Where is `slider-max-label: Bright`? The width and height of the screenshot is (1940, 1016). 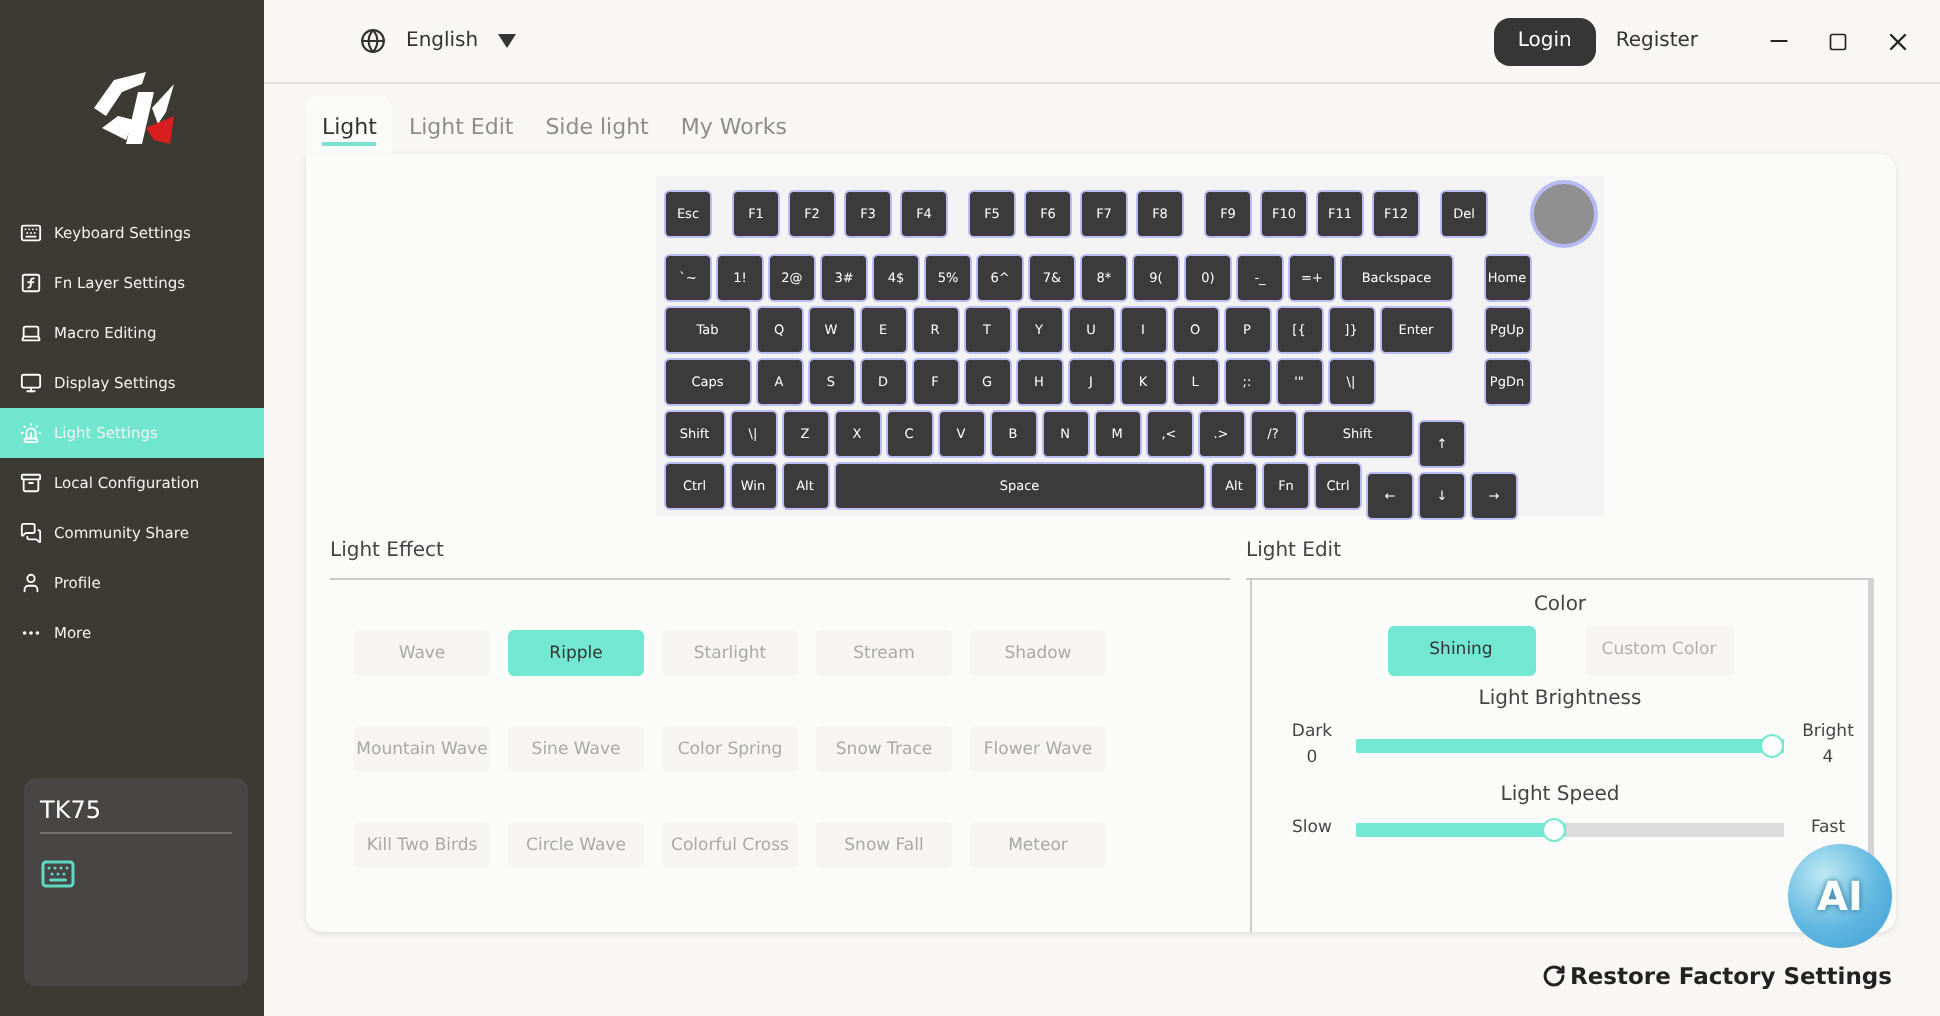 slider-max-label: Bright is located at coordinates (1828, 733).